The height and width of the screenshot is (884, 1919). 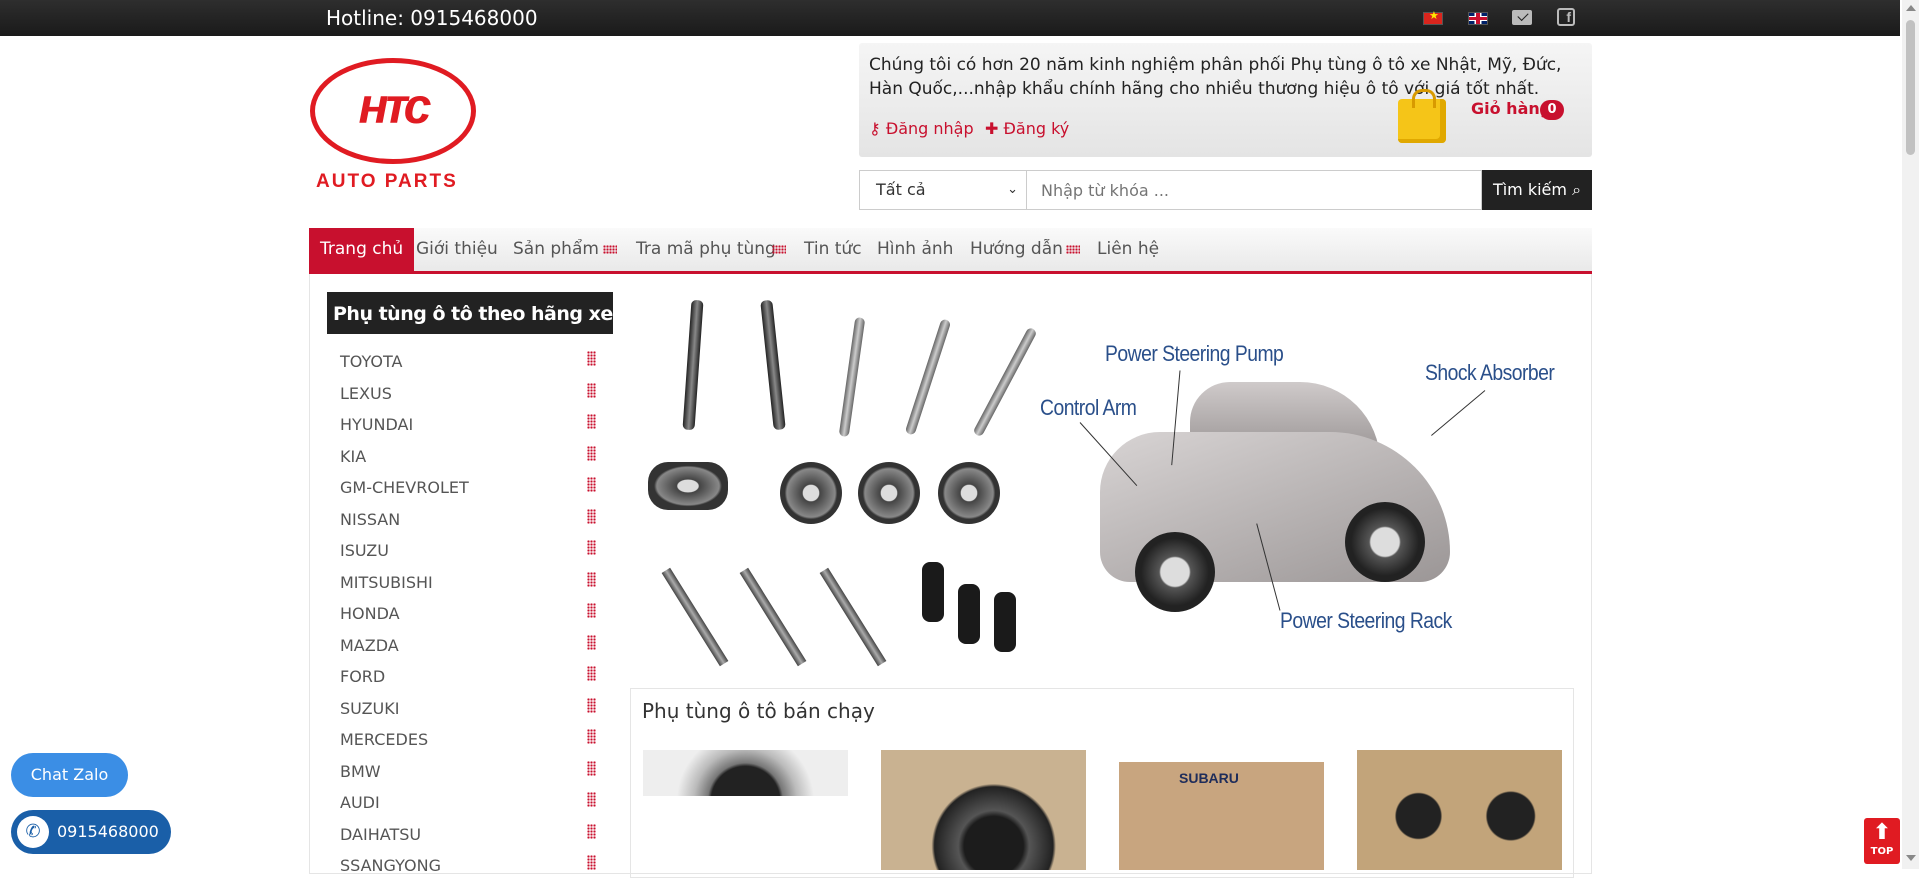 What do you see at coordinates (432, 18) in the screenshot?
I see `hotline-text: Hotline: 0915468000` at bounding box center [432, 18].